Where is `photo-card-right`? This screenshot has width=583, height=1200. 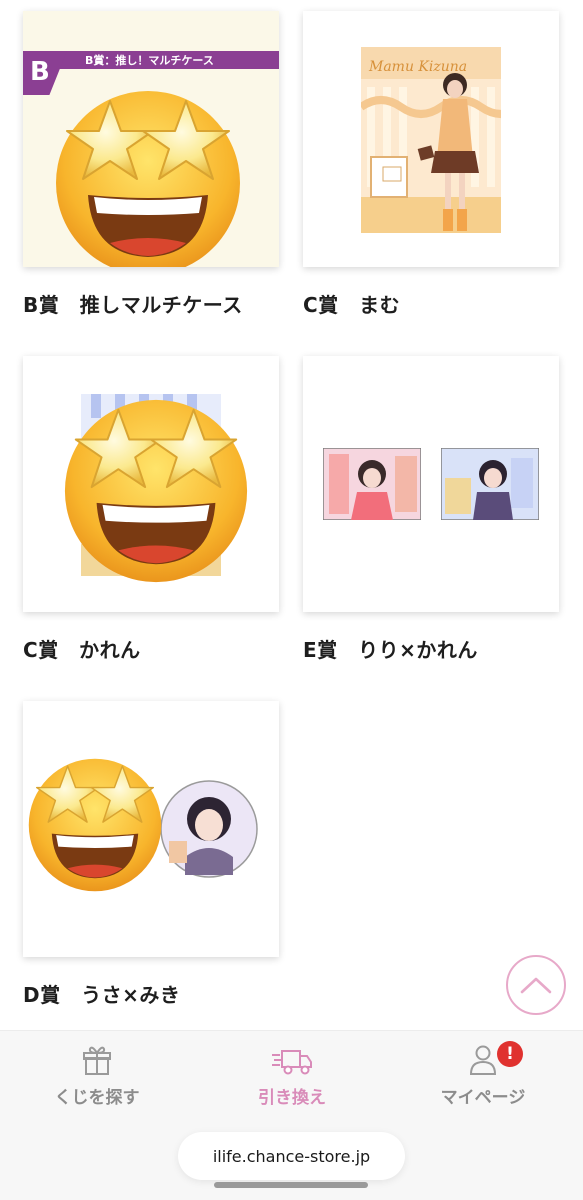
photo-card-right is located at coordinates (490, 484).